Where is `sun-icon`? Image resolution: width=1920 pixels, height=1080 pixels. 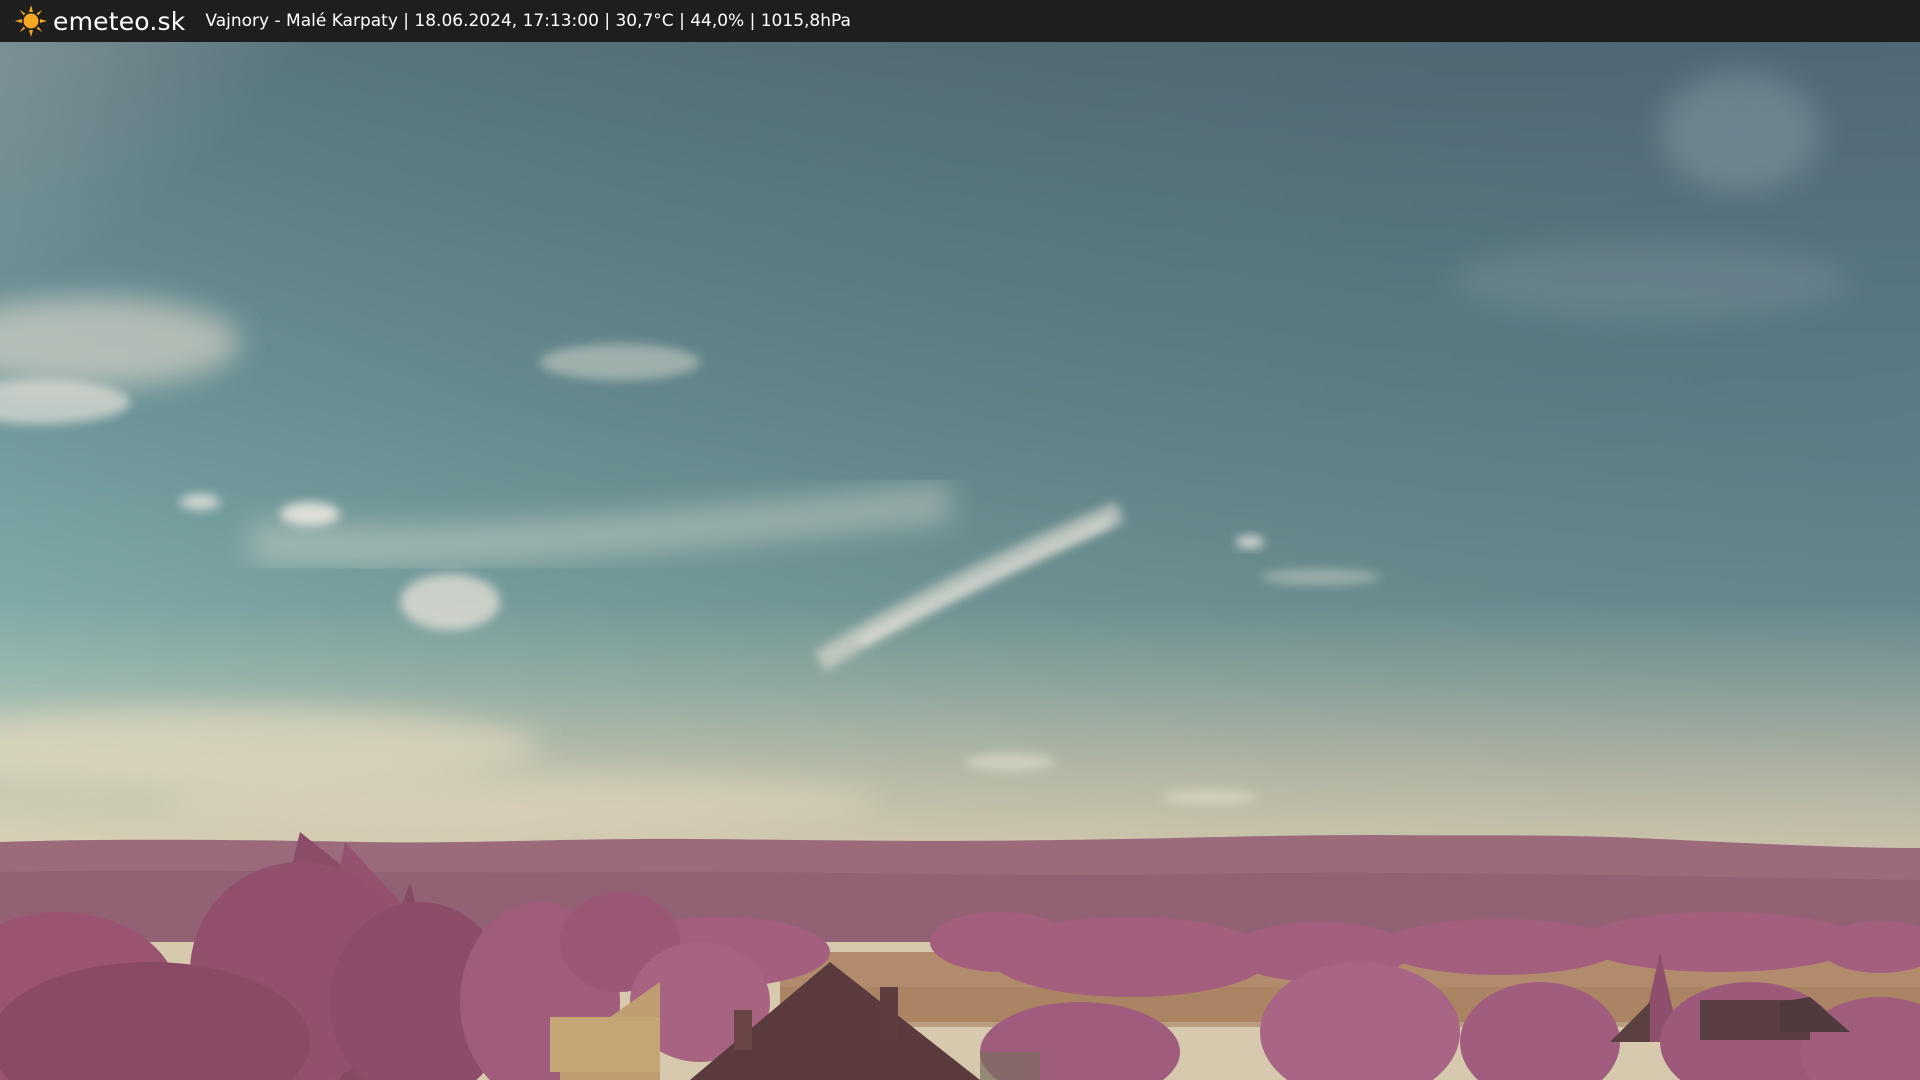 sun-icon is located at coordinates (31, 21).